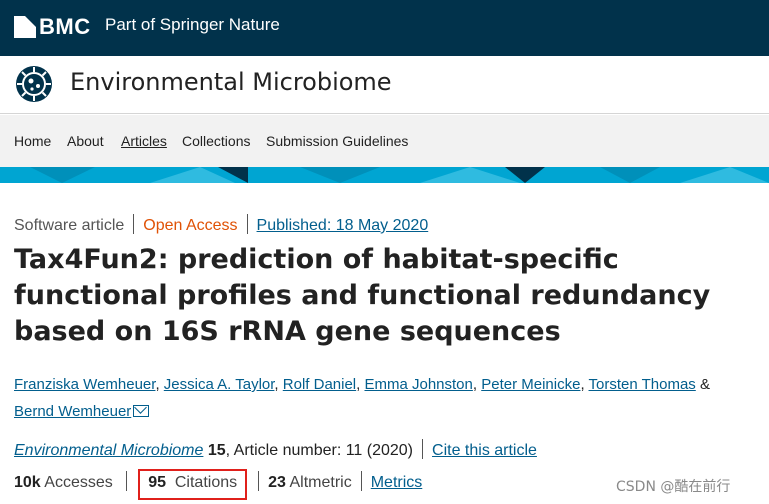  I want to click on journal-logo-icon, so click(34, 84).